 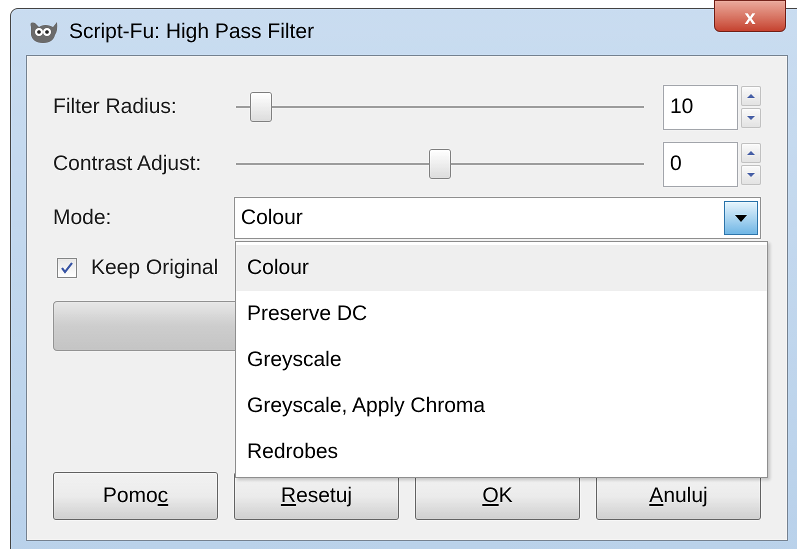 I want to click on dropdown-arrow-button, so click(x=741, y=218).